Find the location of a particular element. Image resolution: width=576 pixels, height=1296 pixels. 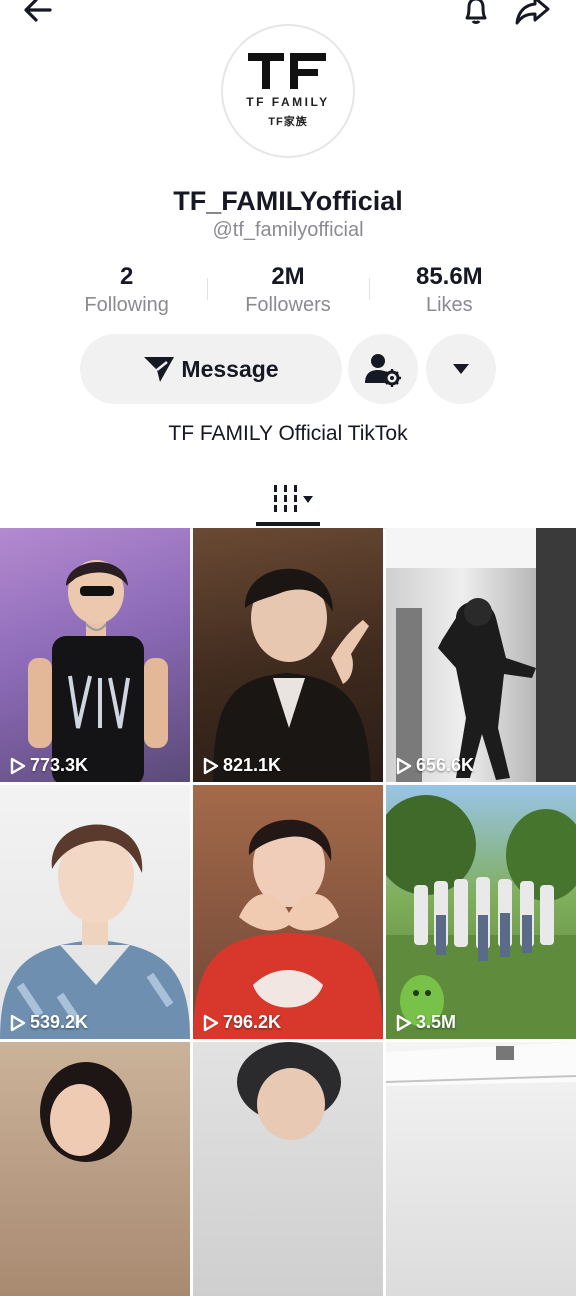

content-tab-bar is located at coordinates (288, 501).